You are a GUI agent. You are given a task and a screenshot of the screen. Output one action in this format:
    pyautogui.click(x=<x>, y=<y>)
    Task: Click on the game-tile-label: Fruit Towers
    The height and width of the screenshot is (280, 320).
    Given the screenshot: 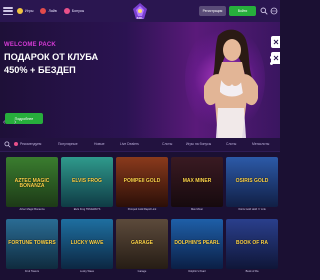 What is the action you would take?
    pyautogui.click(x=32, y=271)
    